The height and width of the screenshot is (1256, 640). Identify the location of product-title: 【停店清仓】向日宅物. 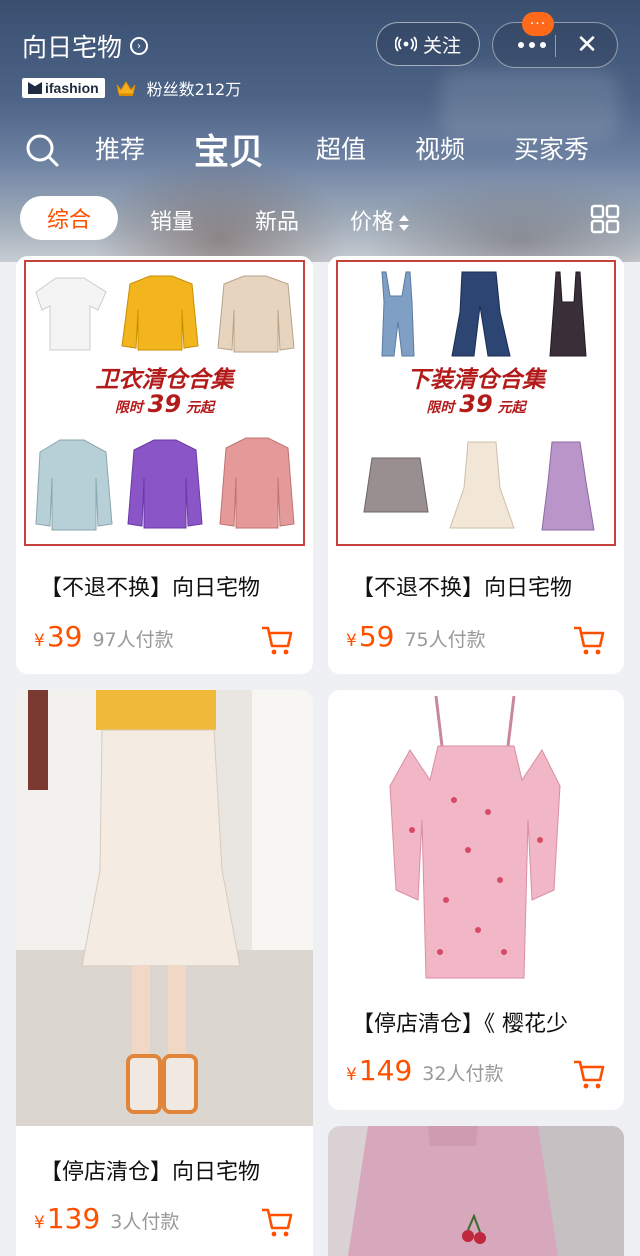
(150, 1172).